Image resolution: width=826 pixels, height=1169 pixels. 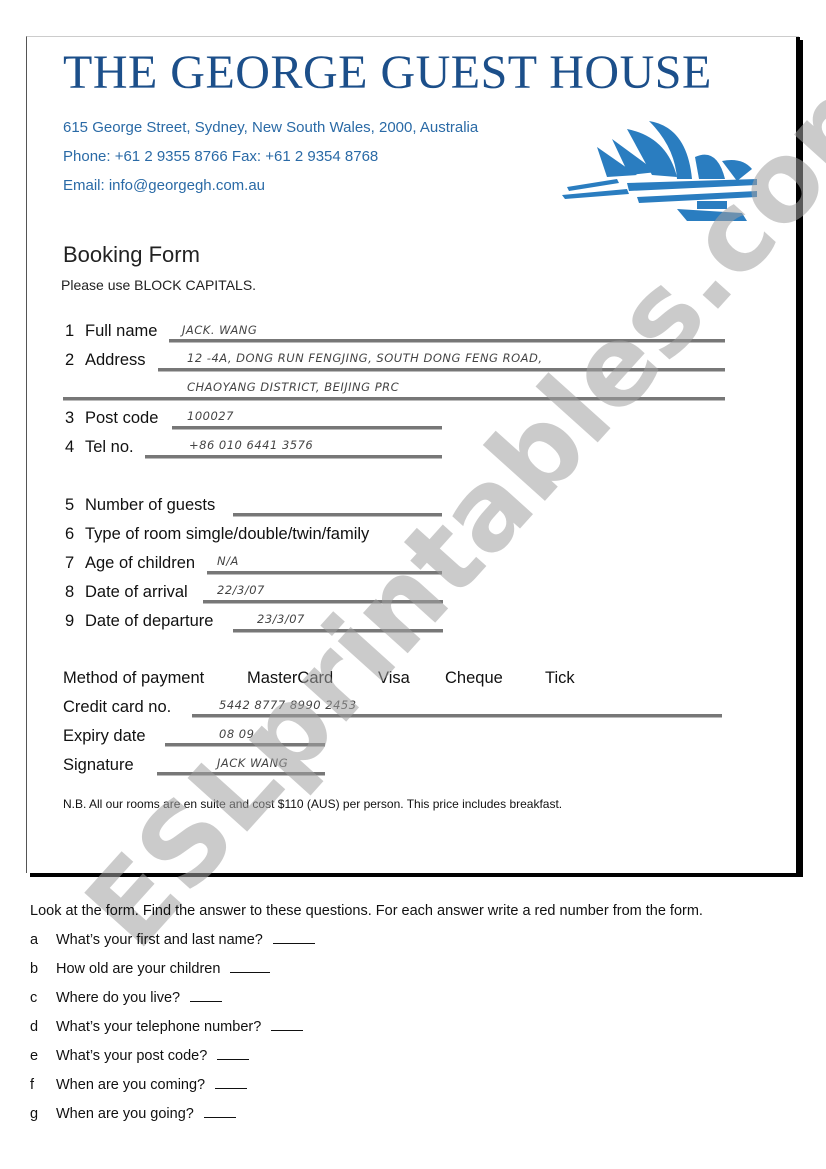 What do you see at coordinates (293, 457) in the screenshot?
I see `tel-field` at bounding box center [293, 457].